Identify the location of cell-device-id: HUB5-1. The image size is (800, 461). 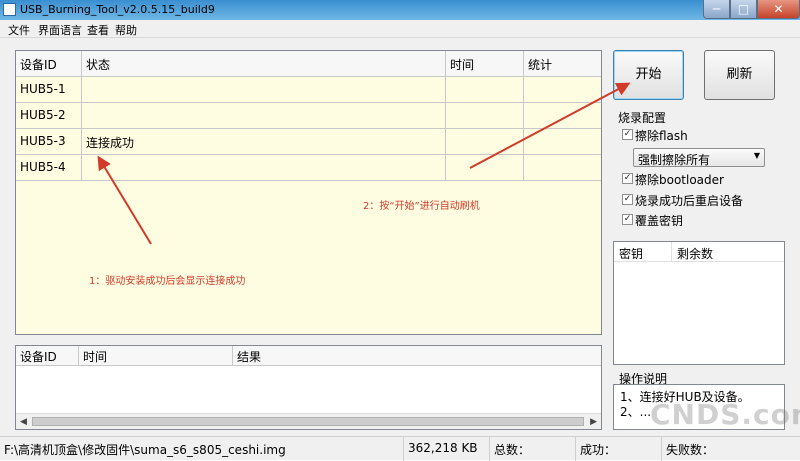
(49, 89).